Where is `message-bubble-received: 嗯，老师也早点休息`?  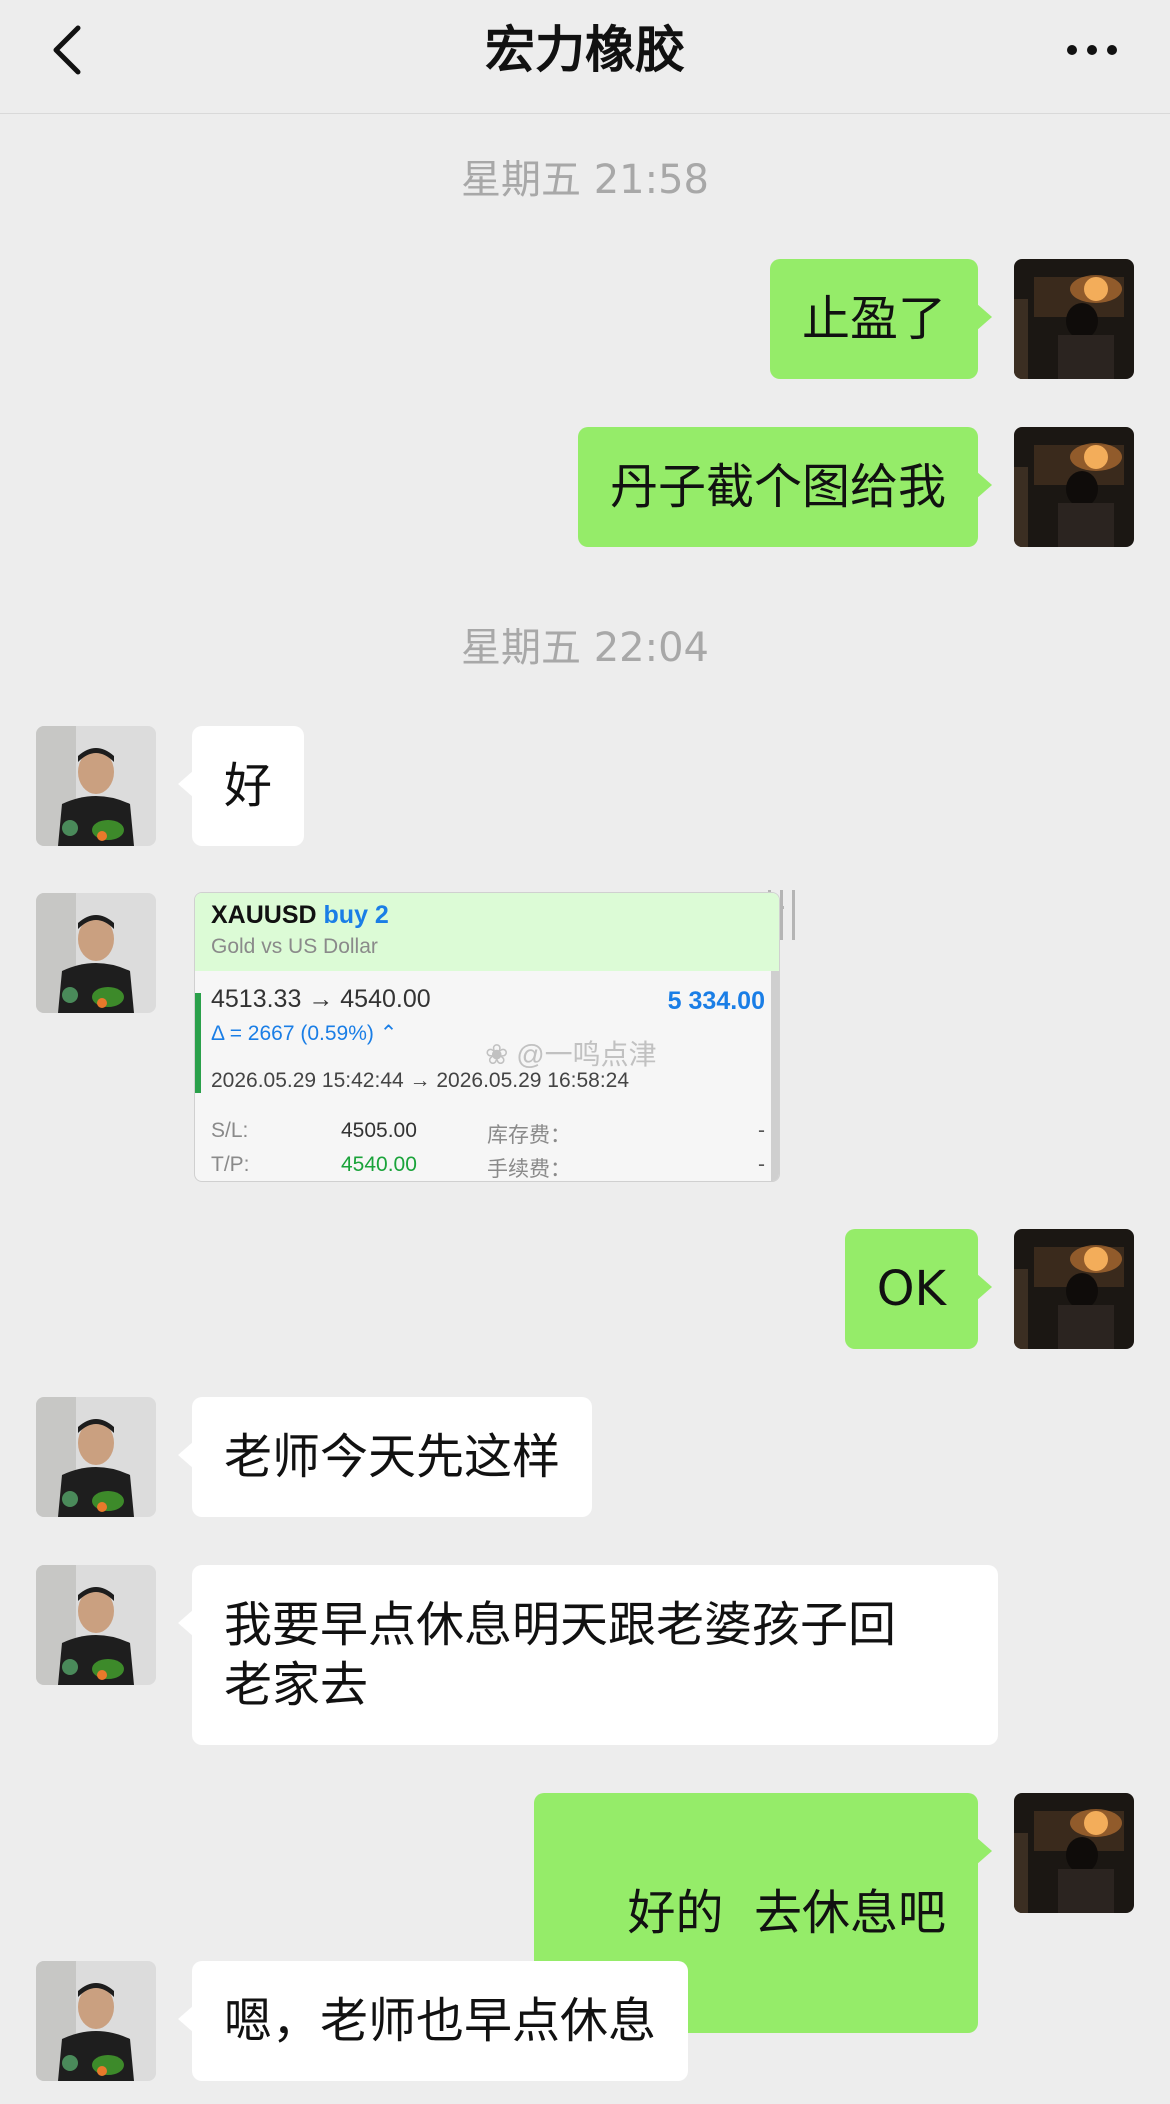 message-bubble-received: 嗯，老师也早点休息 is located at coordinates (433, 2021).